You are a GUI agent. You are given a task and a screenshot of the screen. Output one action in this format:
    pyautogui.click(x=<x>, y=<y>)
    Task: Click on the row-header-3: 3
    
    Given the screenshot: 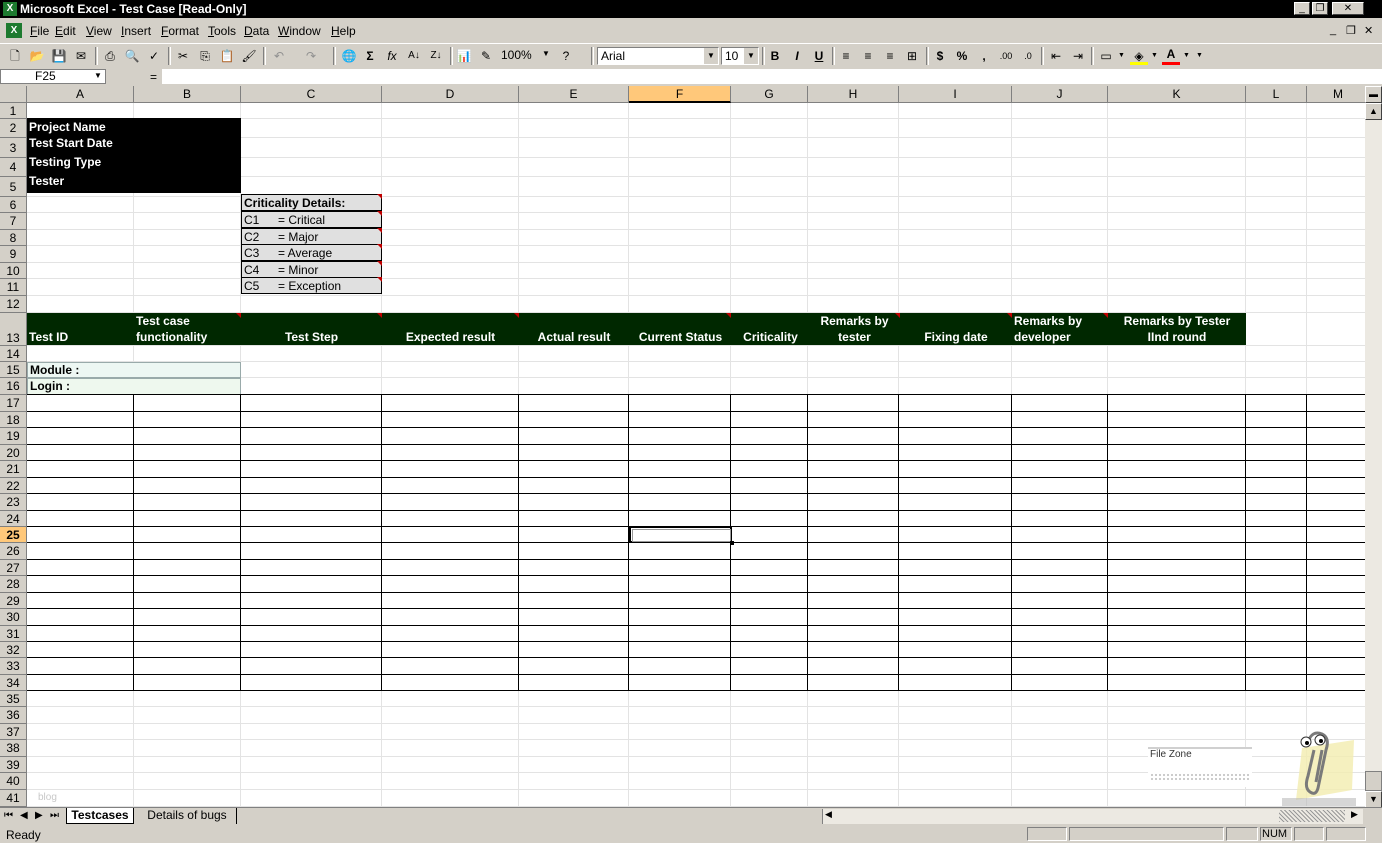 What is the action you would take?
    pyautogui.click(x=13, y=148)
    